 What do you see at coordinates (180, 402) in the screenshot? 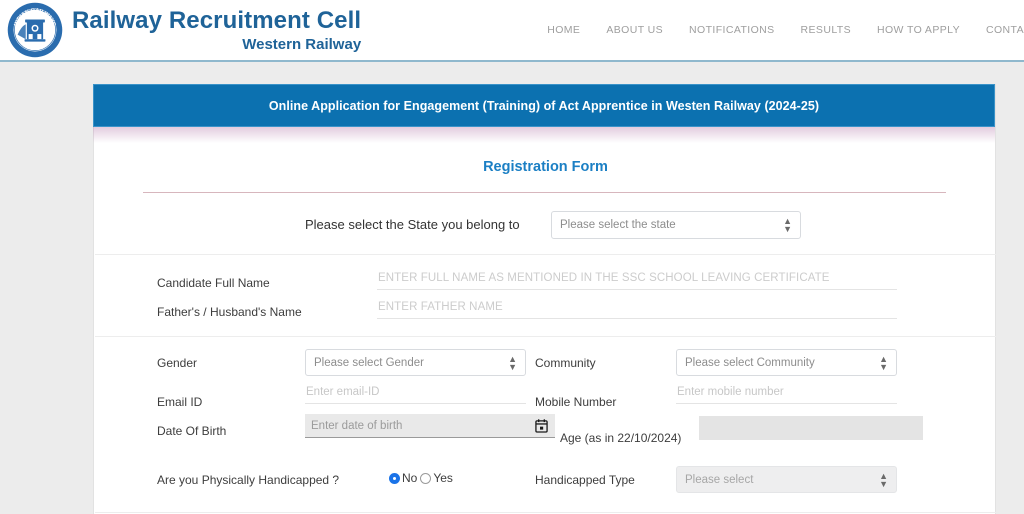
I see `email-label: Email ID` at bounding box center [180, 402].